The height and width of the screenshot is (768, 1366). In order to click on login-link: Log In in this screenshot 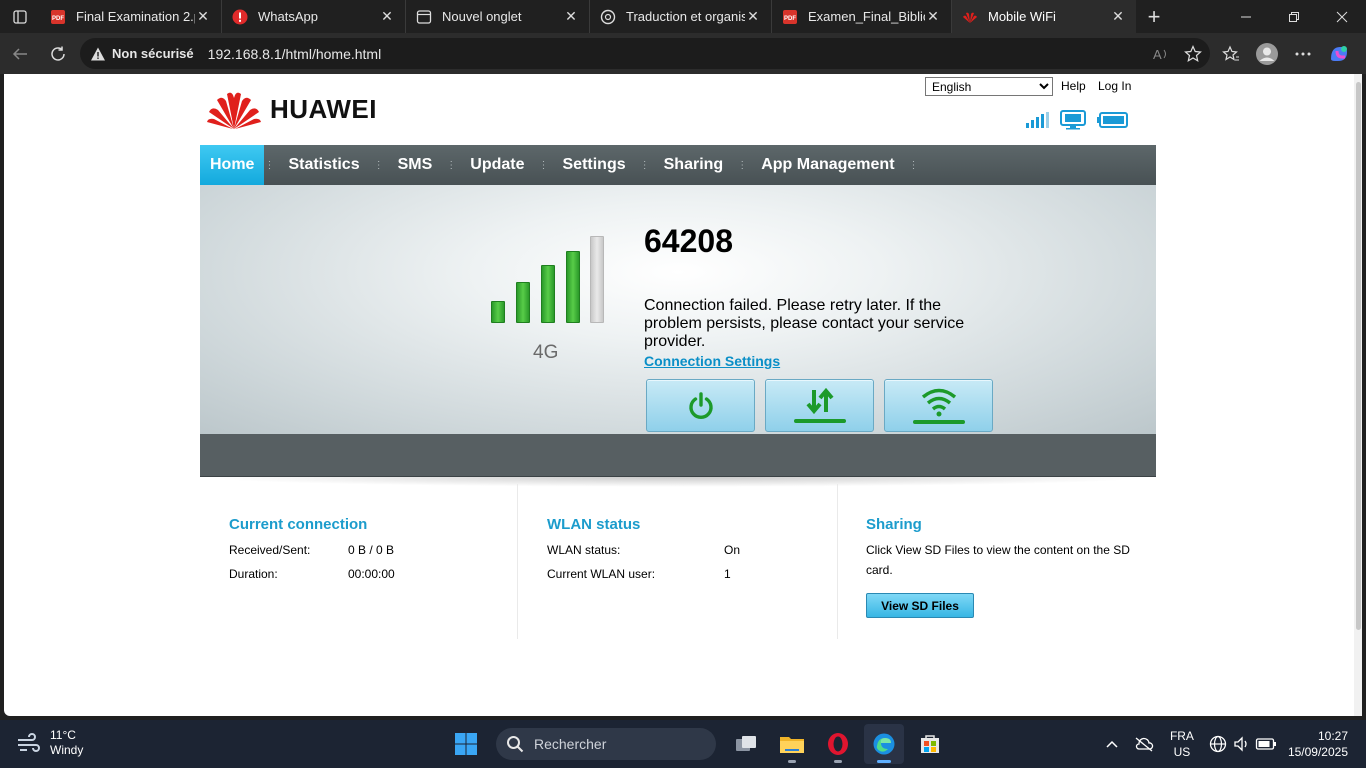, I will do `click(1114, 86)`.